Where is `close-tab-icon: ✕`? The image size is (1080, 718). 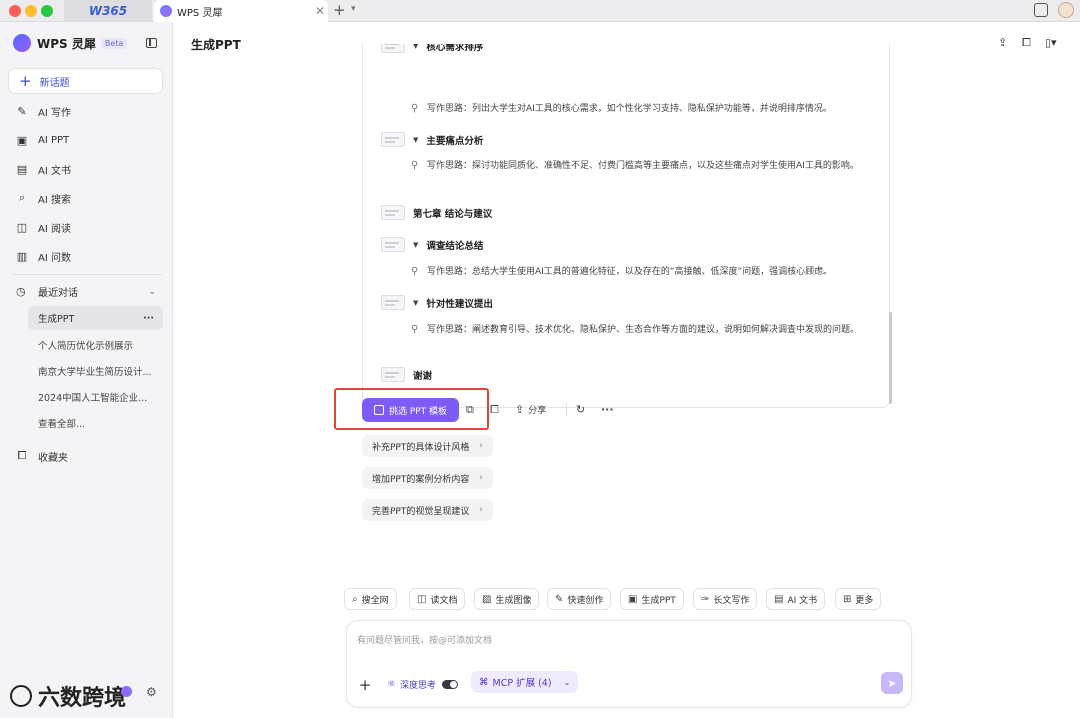
close-tab-icon: ✕ is located at coordinates (320, 11).